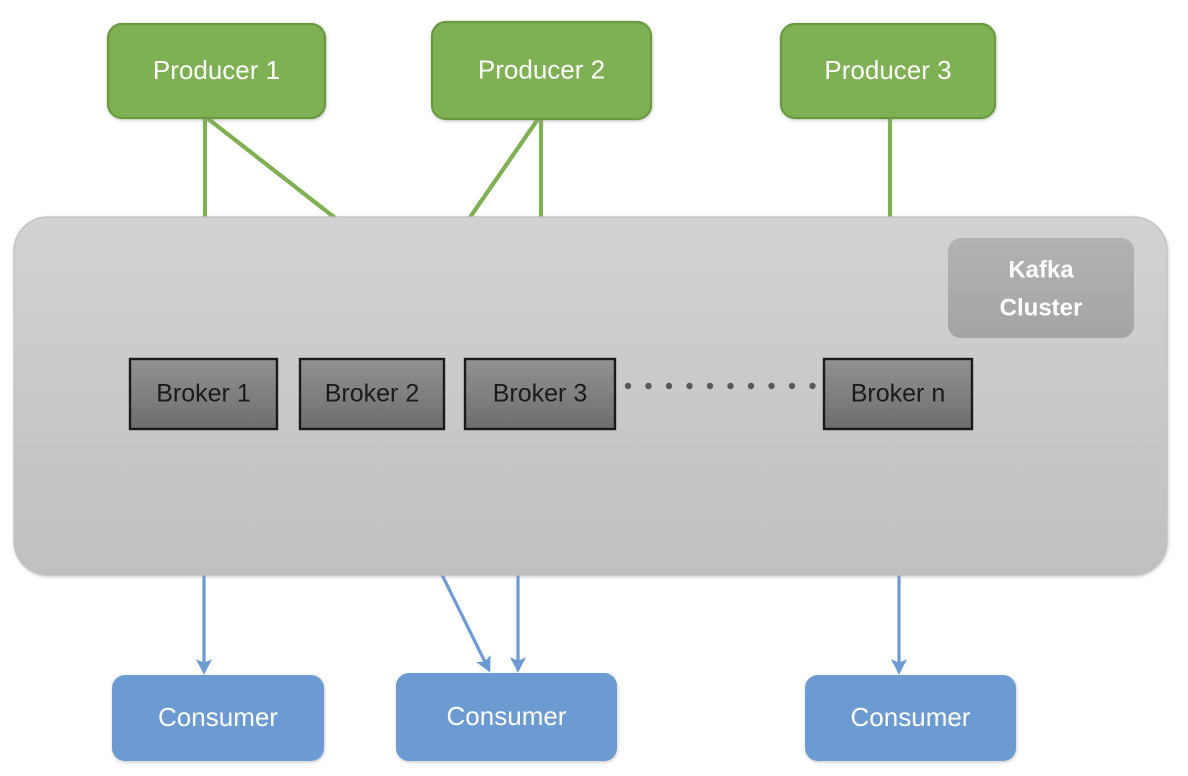 Image resolution: width=1188 pixels, height=776 pixels. I want to click on consumer-1-label: Consumer, so click(218, 717).